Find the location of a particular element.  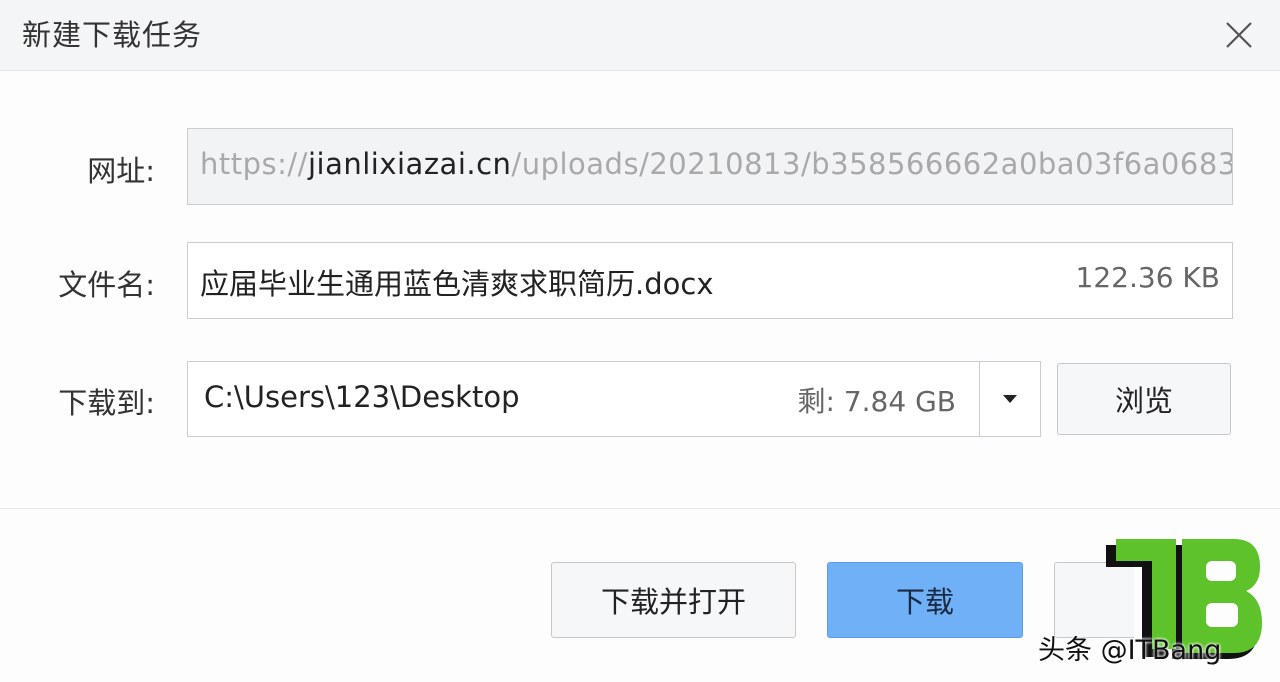

filename-input: 应届毕业生通用蓝色清爽求职简历.docx 122.36 KB is located at coordinates (710, 280).